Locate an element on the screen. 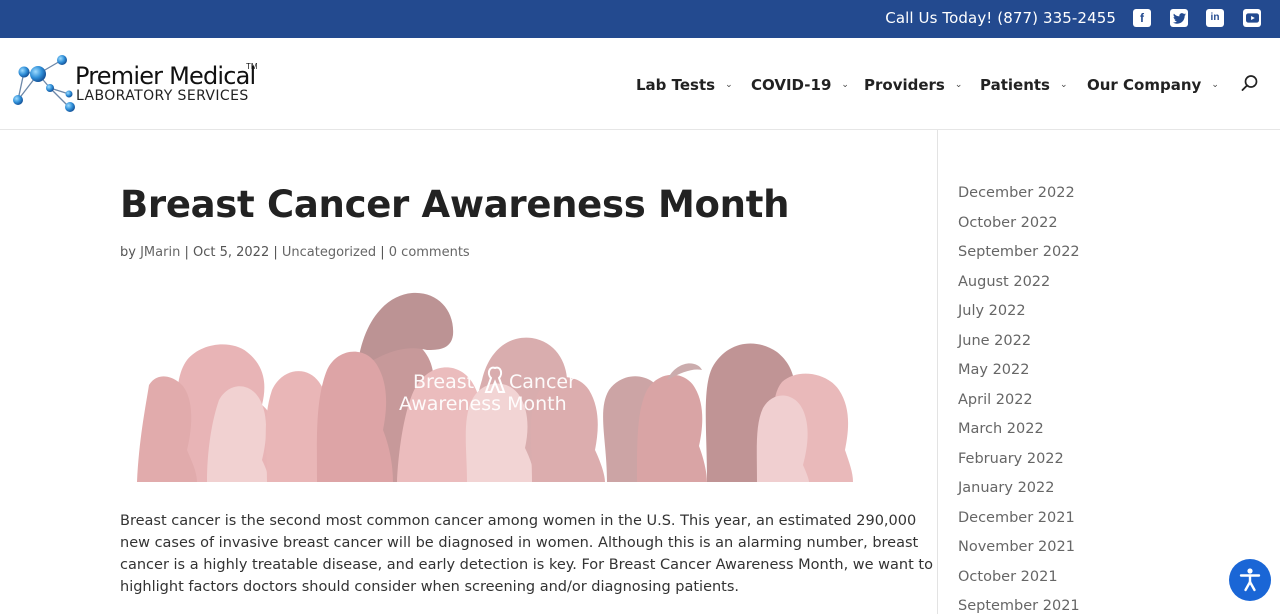 The image size is (1280, 614). nav-our-company: Our Company ⌄ is located at coordinates (1153, 85).